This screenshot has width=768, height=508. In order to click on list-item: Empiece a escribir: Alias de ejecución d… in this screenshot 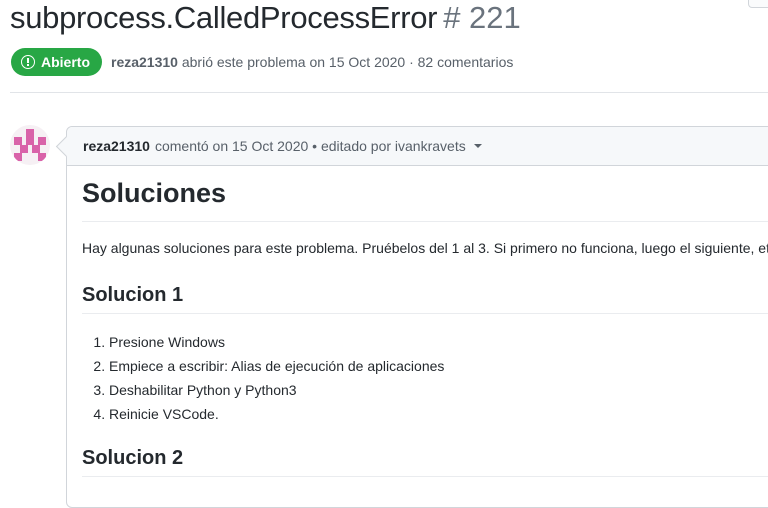, I will do `click(276, 366)`.